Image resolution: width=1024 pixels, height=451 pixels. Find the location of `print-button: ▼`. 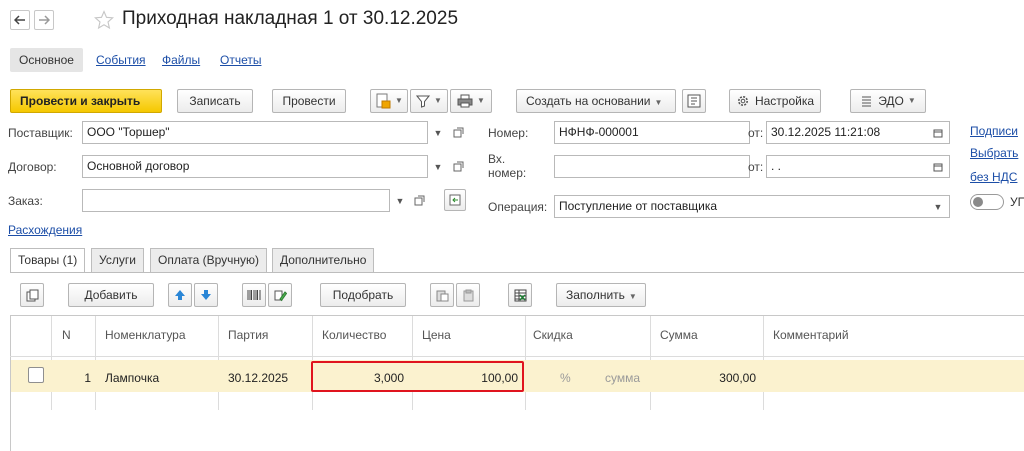

print-button: ▼ is located at coordinates (471, 101).